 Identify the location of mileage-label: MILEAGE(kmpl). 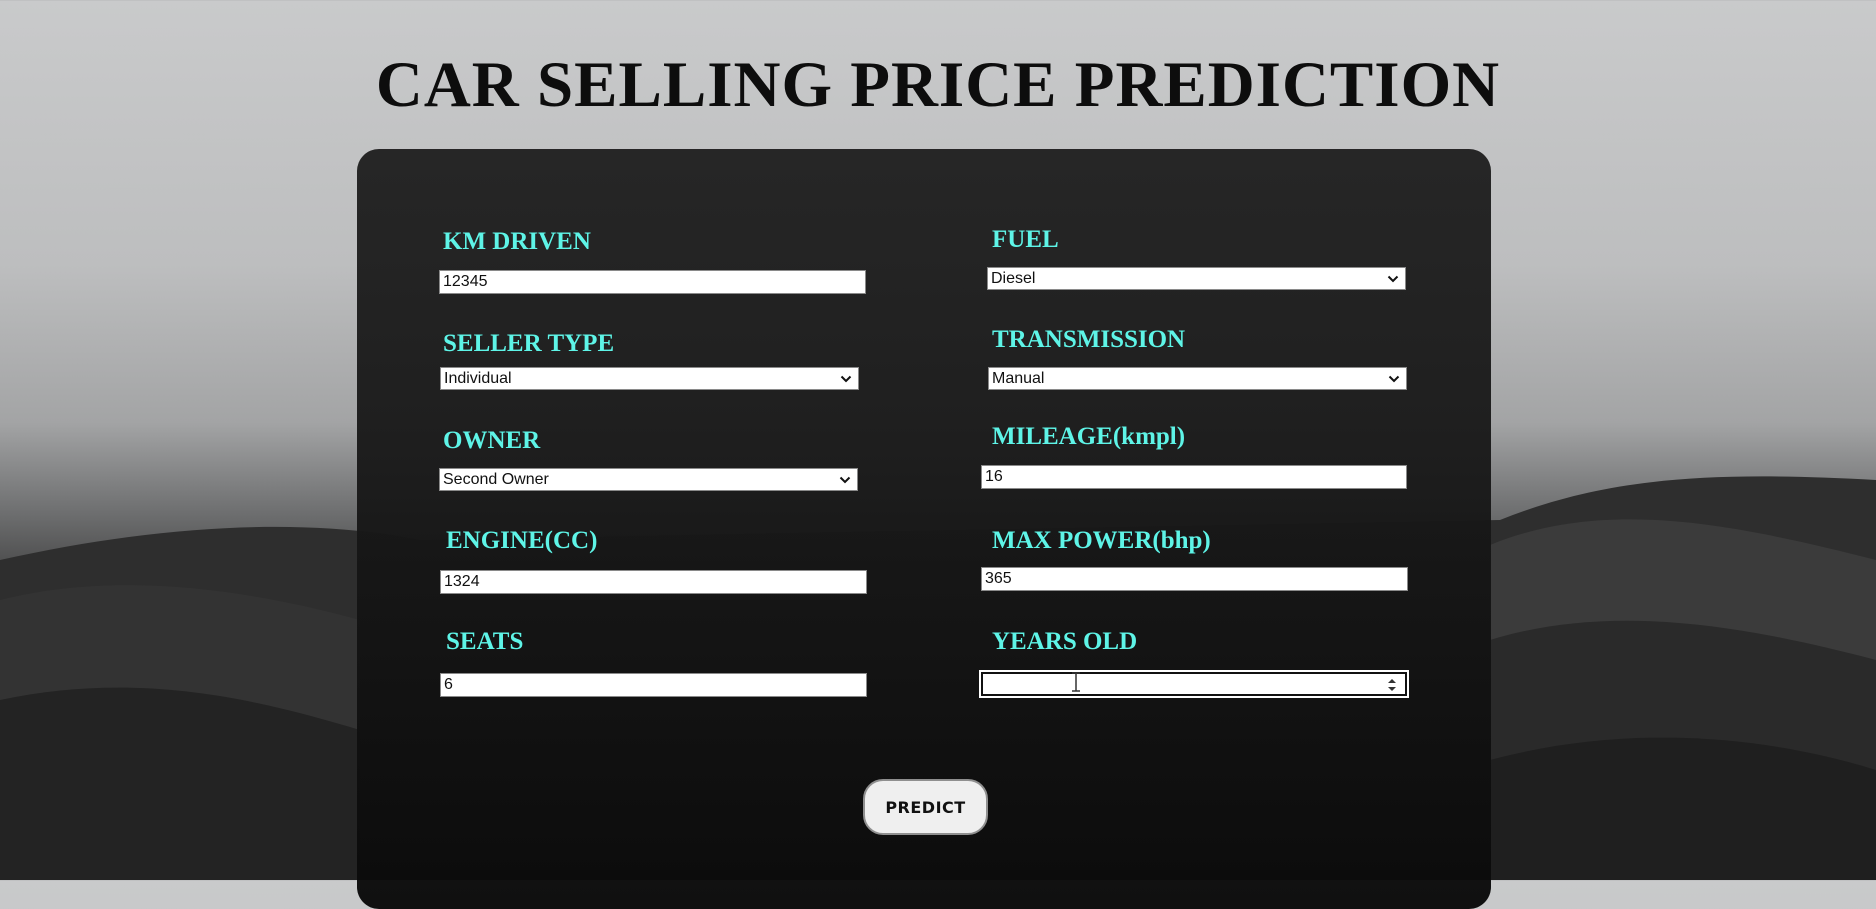
(1089, 436).